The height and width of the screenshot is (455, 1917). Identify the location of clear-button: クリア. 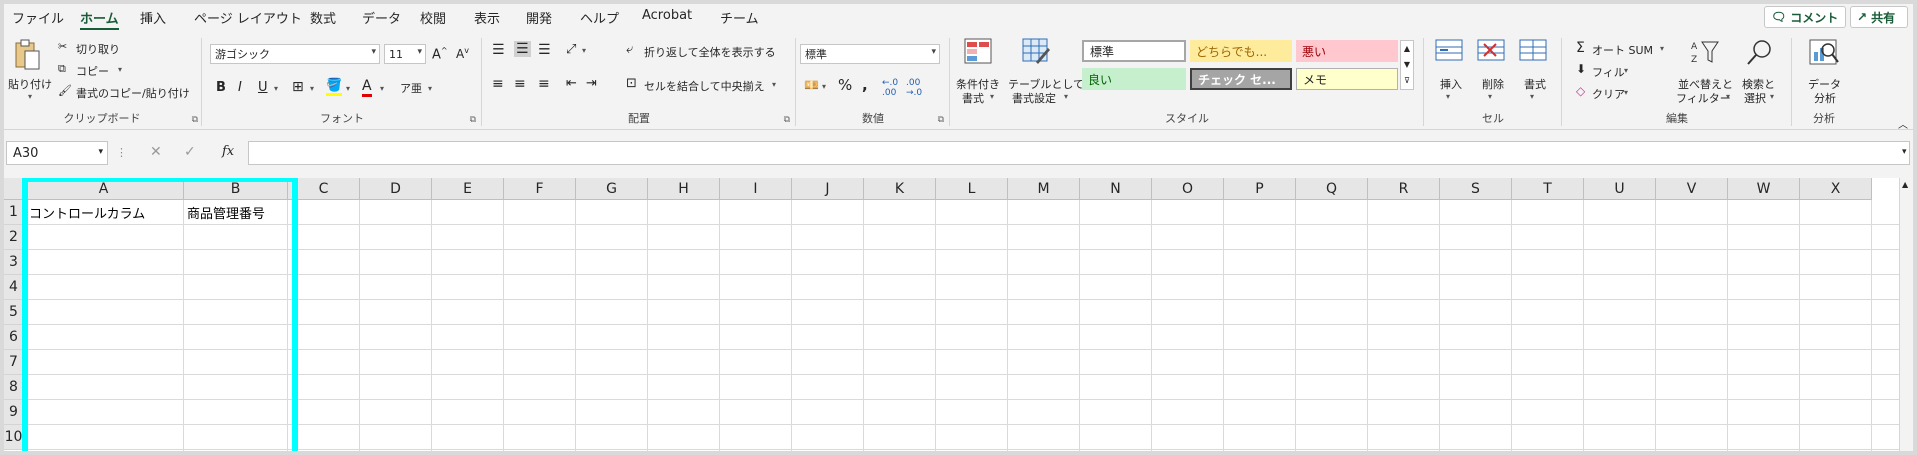
(1608, 94).